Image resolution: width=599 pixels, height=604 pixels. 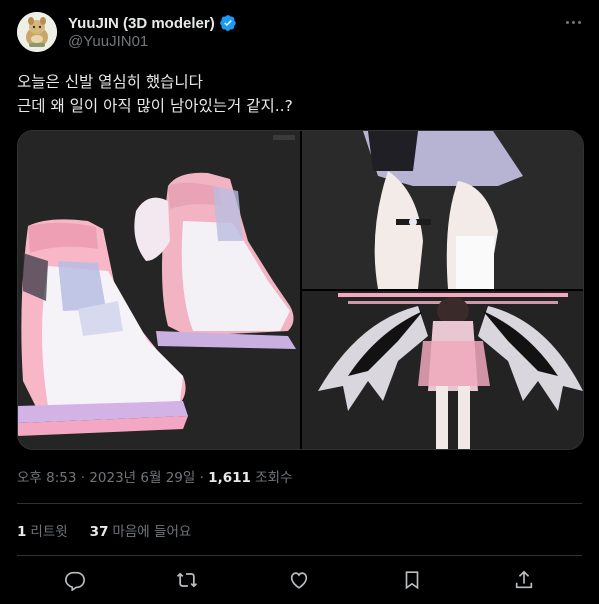 I want to click on like-icon, so click(x=299, y=580).